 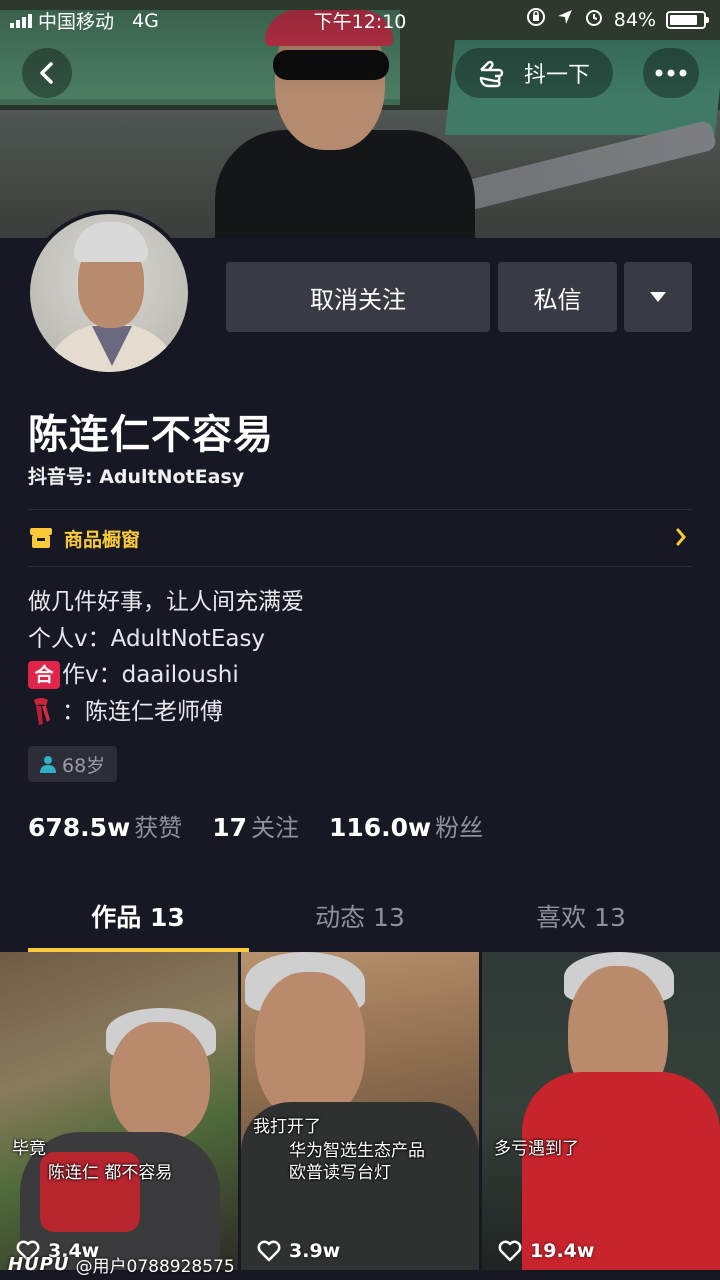 I want to click on battery-icon, so click(x=687, y=19).